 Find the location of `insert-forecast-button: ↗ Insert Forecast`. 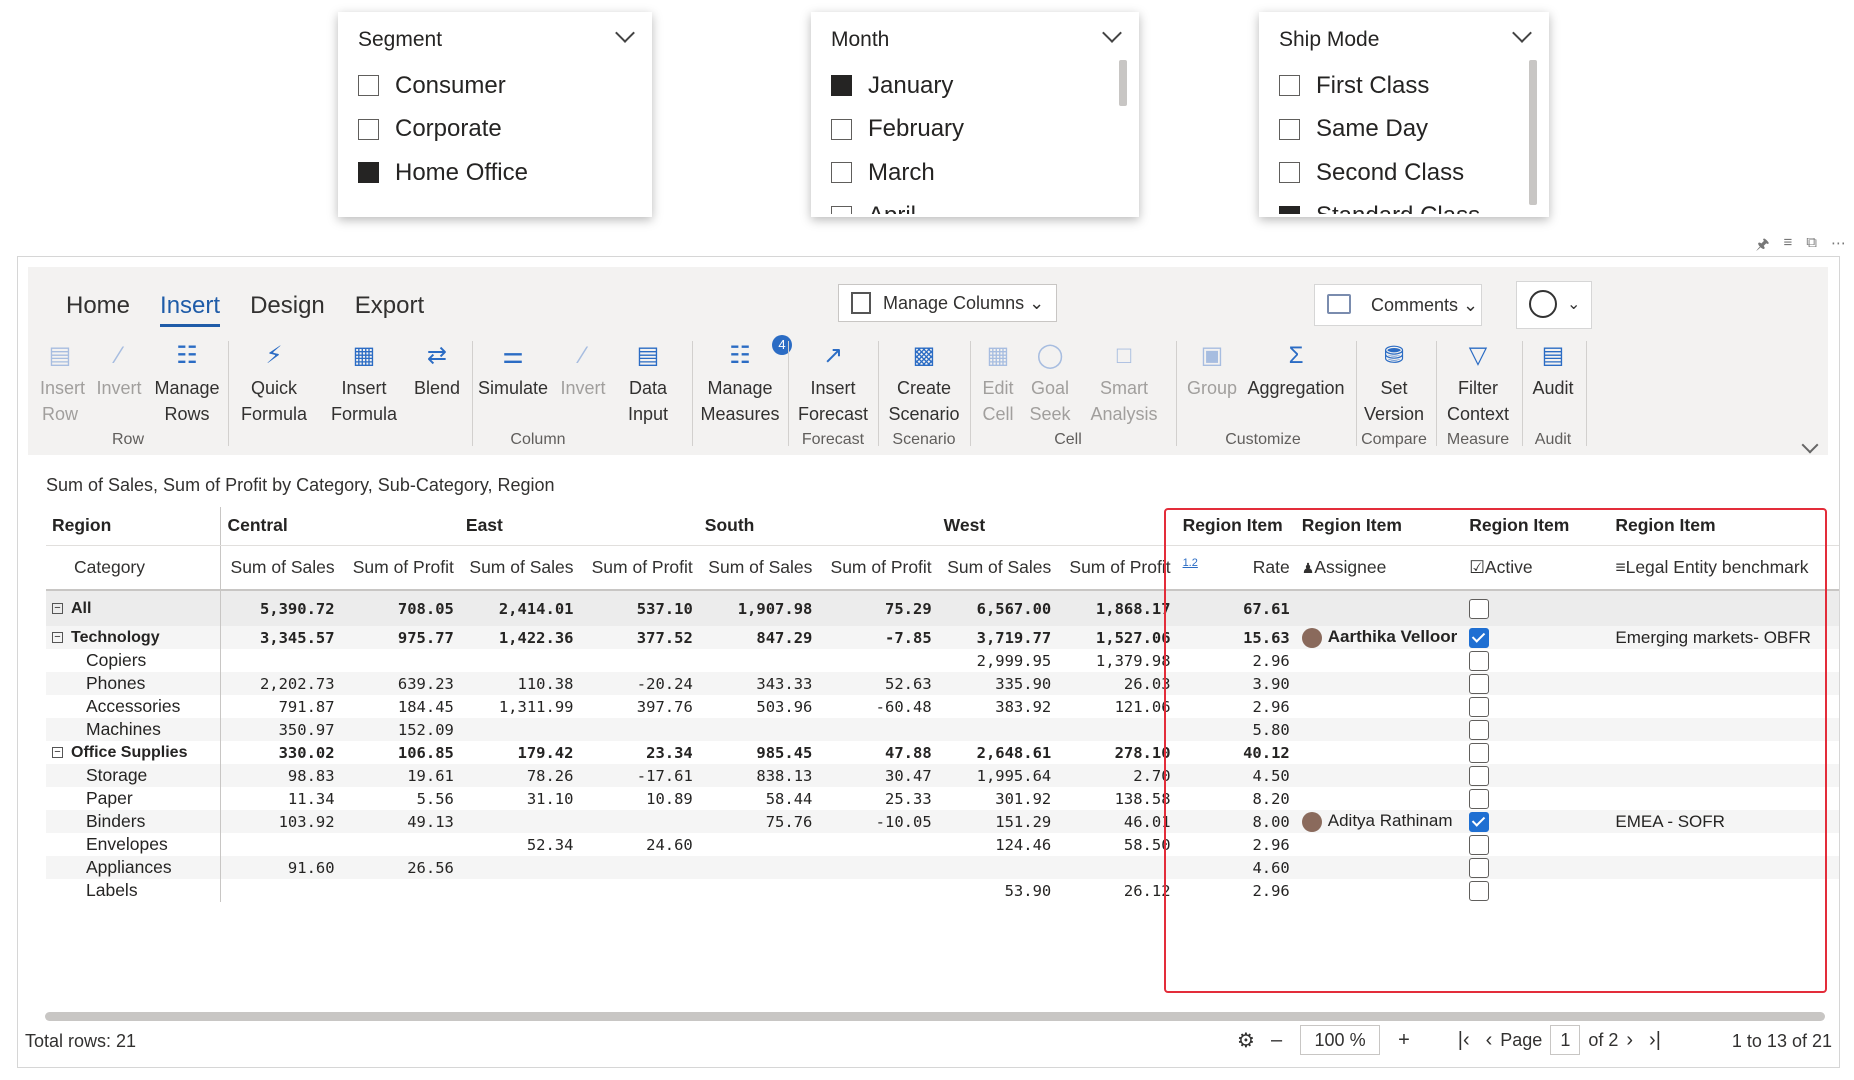

insert-forecast-button: ↗ Insert Forecast is located at coordinates (833, 384).